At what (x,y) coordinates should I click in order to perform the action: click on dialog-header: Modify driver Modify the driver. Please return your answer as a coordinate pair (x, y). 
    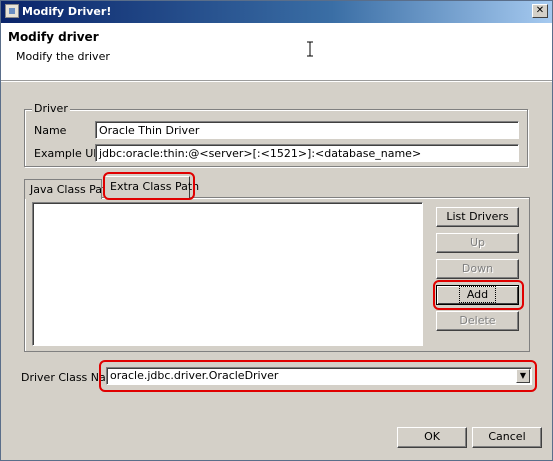
    Looking at the image, I should click on (276, 52).